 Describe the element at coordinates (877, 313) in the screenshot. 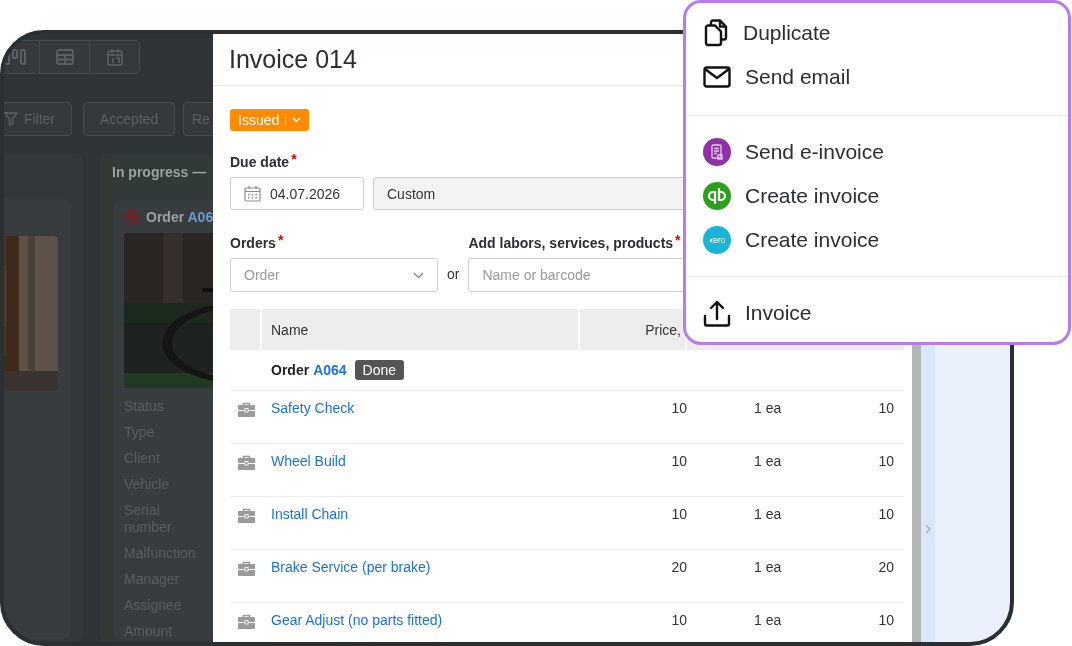

I see `menu-item: Invoice` at that location.